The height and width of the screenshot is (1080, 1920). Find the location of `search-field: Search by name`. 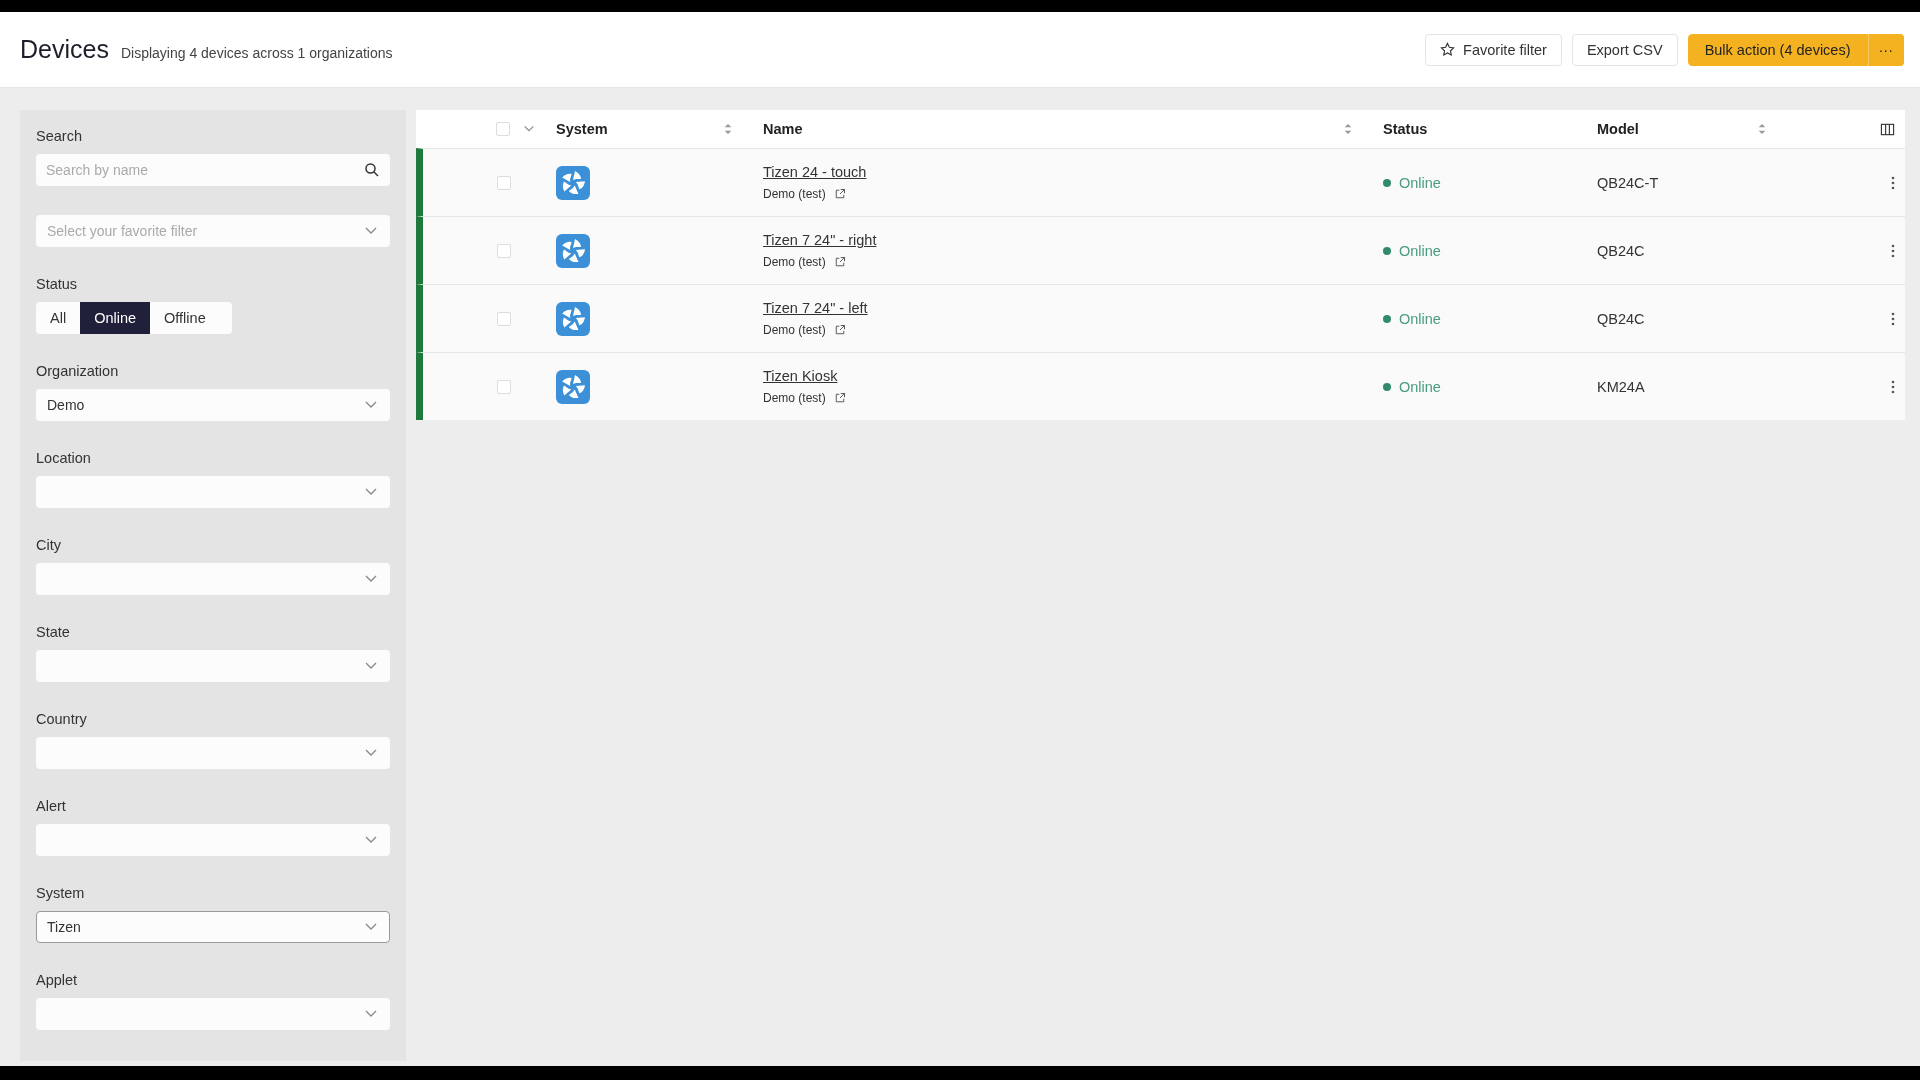

search-field: Search by name is located at coordinates (213, 170).